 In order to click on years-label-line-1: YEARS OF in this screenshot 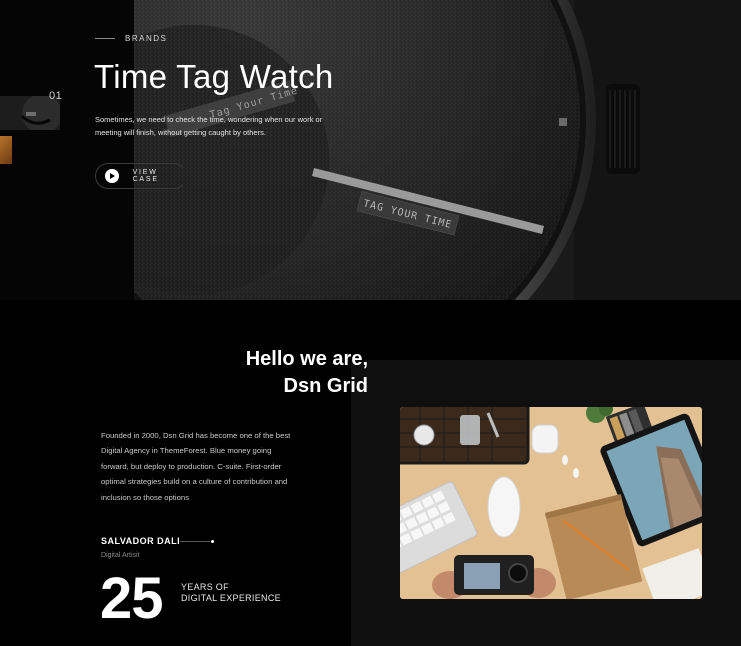, I will do `click(205, 587)`.